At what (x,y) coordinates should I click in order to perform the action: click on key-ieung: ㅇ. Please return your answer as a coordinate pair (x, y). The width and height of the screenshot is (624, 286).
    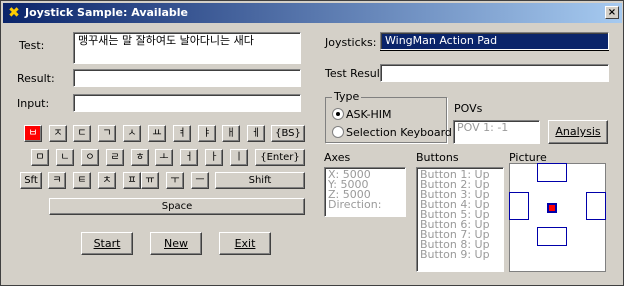
    Looking at the image, I should click on (90, 157).